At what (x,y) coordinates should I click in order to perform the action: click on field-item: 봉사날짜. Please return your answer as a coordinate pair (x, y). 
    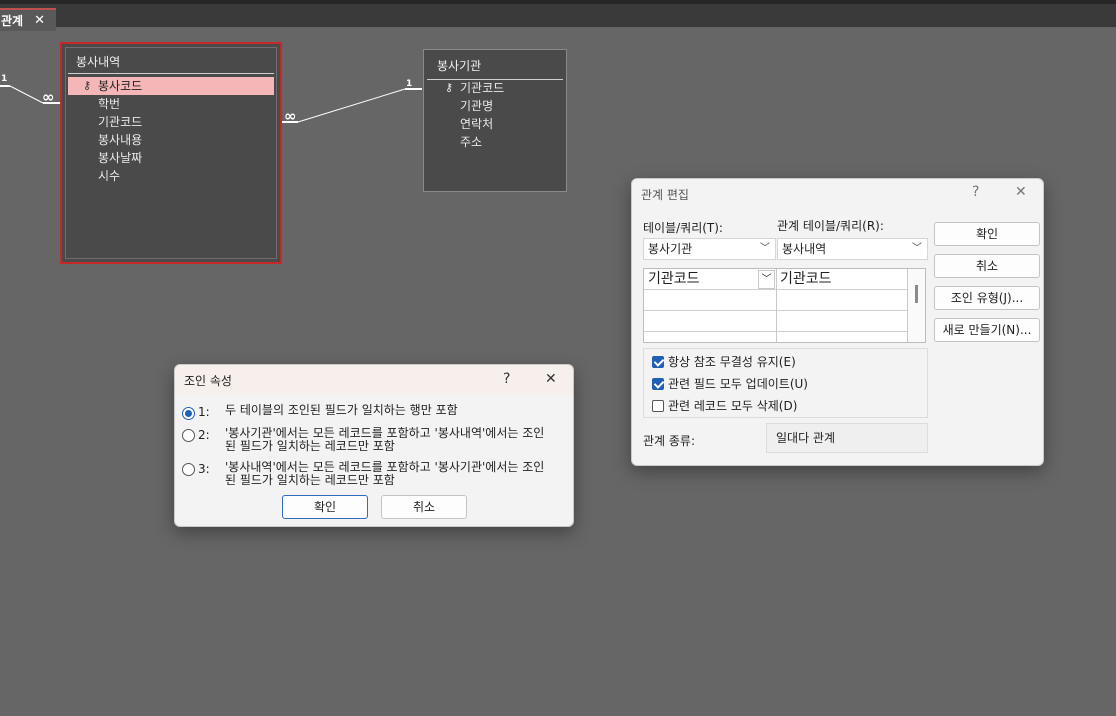
    Looking at the image, I should click on (171, 158).